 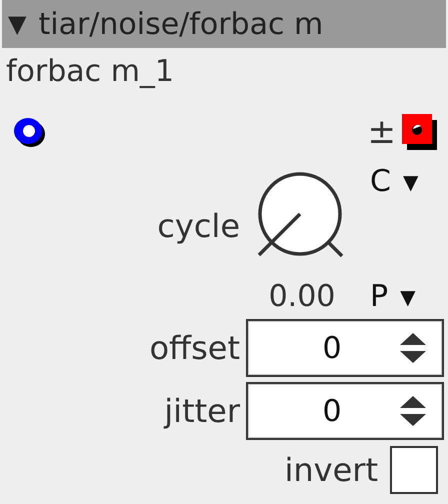 What do you see at coordinates (195, 348) in the screenshot?
I see `field-label: offset` at bounding box center [195, 348].